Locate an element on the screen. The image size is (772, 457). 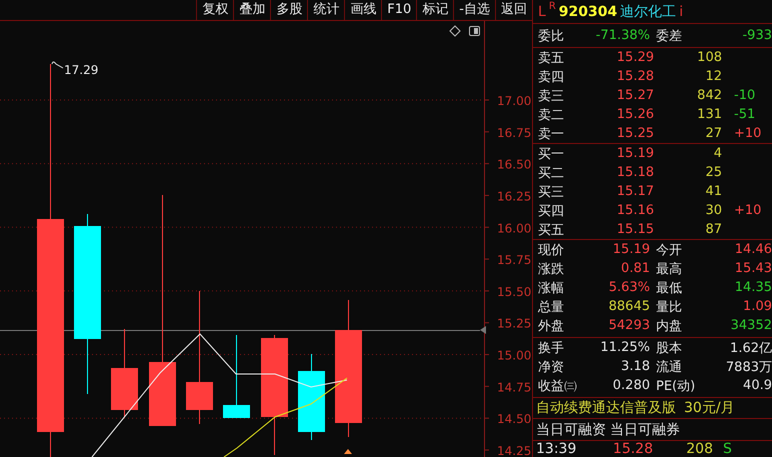
field-label: 涨跌 is located at coordinates (551, 269).